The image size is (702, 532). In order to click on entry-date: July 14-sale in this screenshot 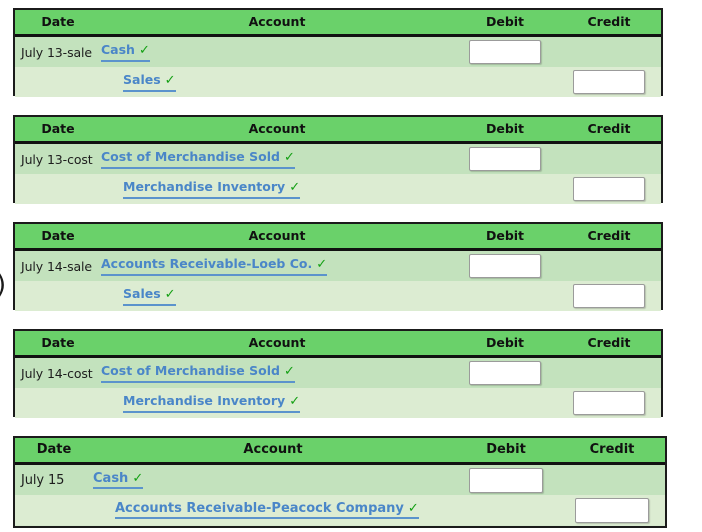, I will do `click(58, 265)`.